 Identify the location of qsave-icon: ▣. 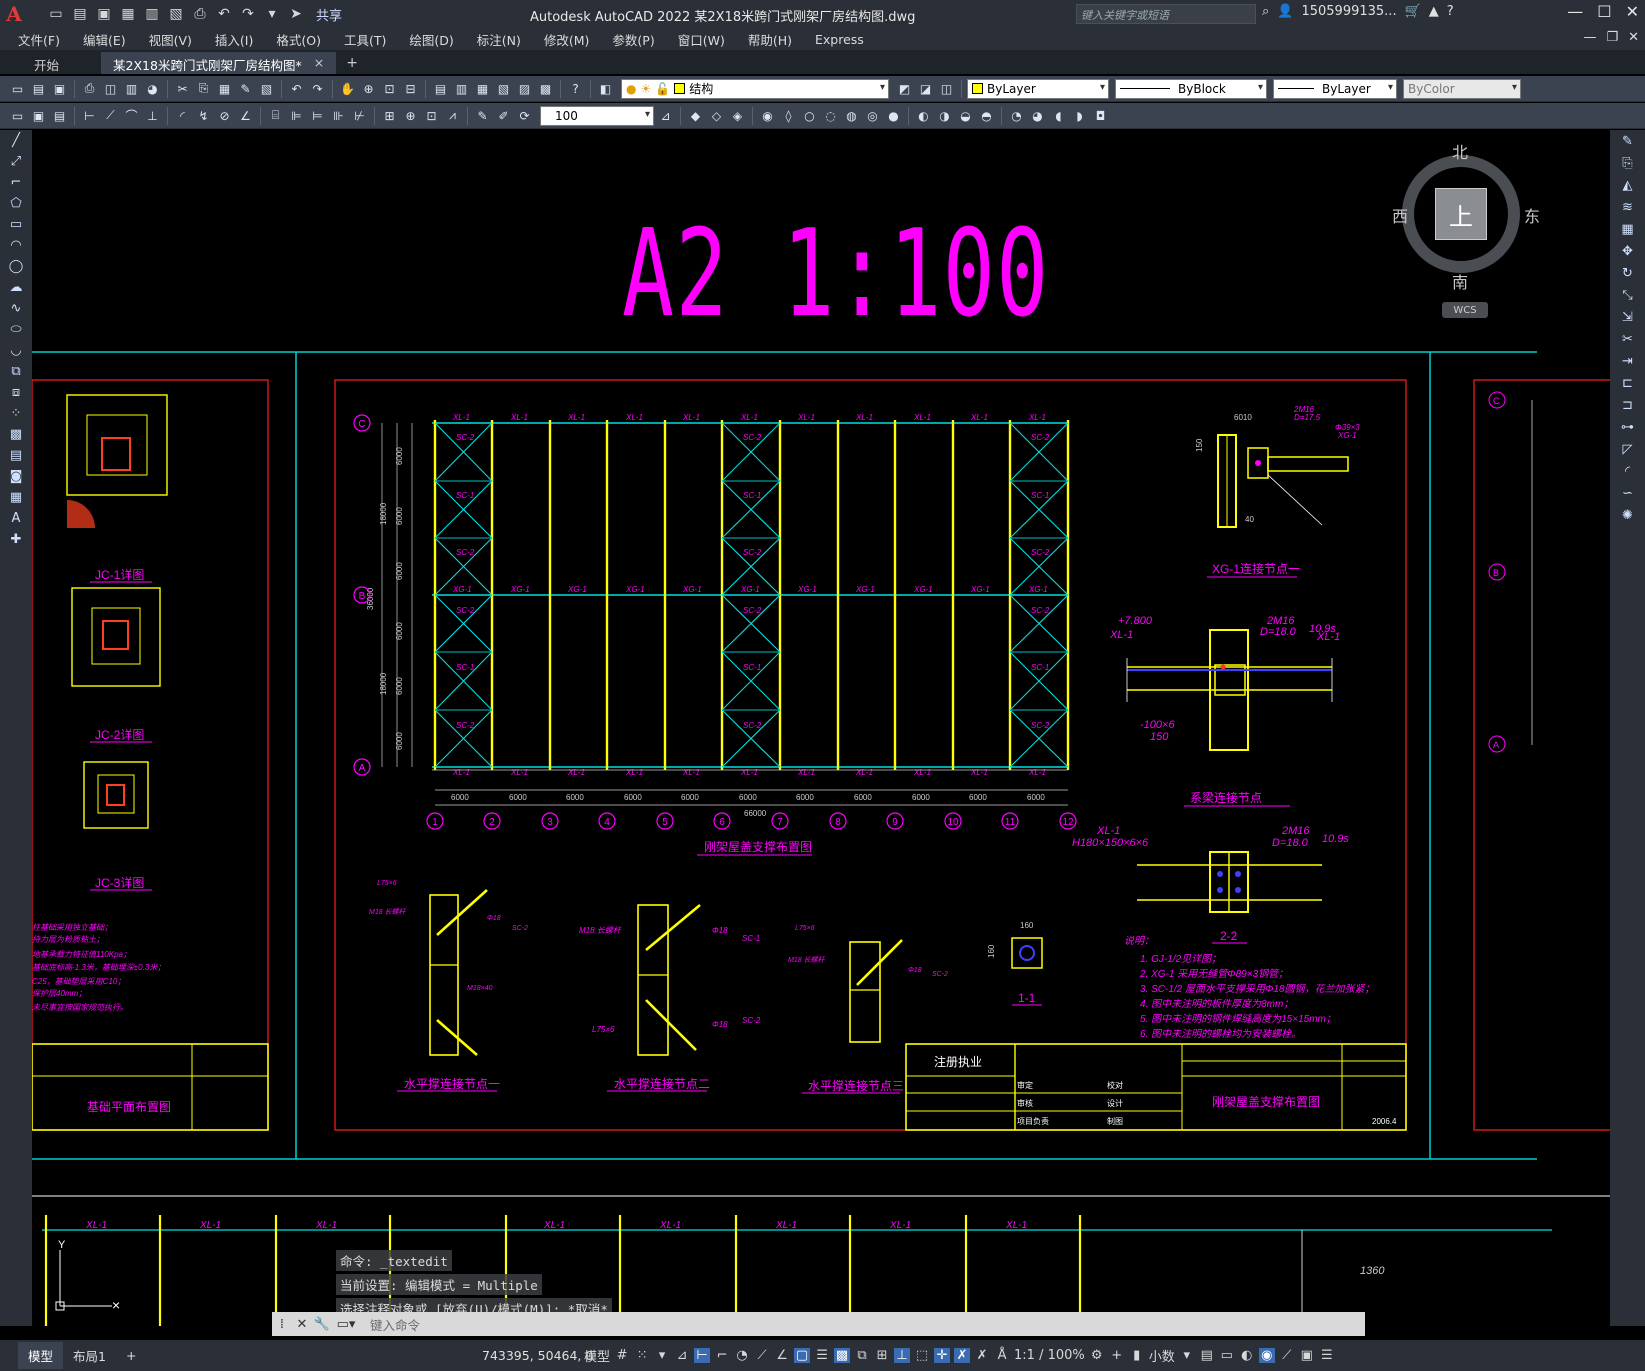
(38, 116).